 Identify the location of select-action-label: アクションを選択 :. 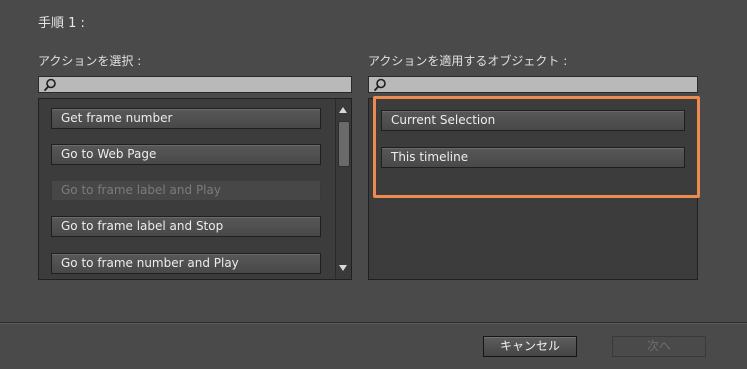
(90, 61).